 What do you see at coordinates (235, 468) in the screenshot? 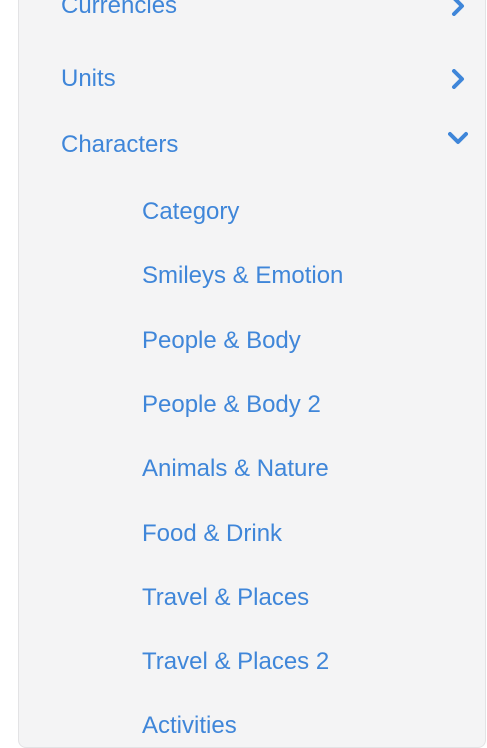
I see `character-item-label: Animals & Nature` at bounding box center [235, 468].